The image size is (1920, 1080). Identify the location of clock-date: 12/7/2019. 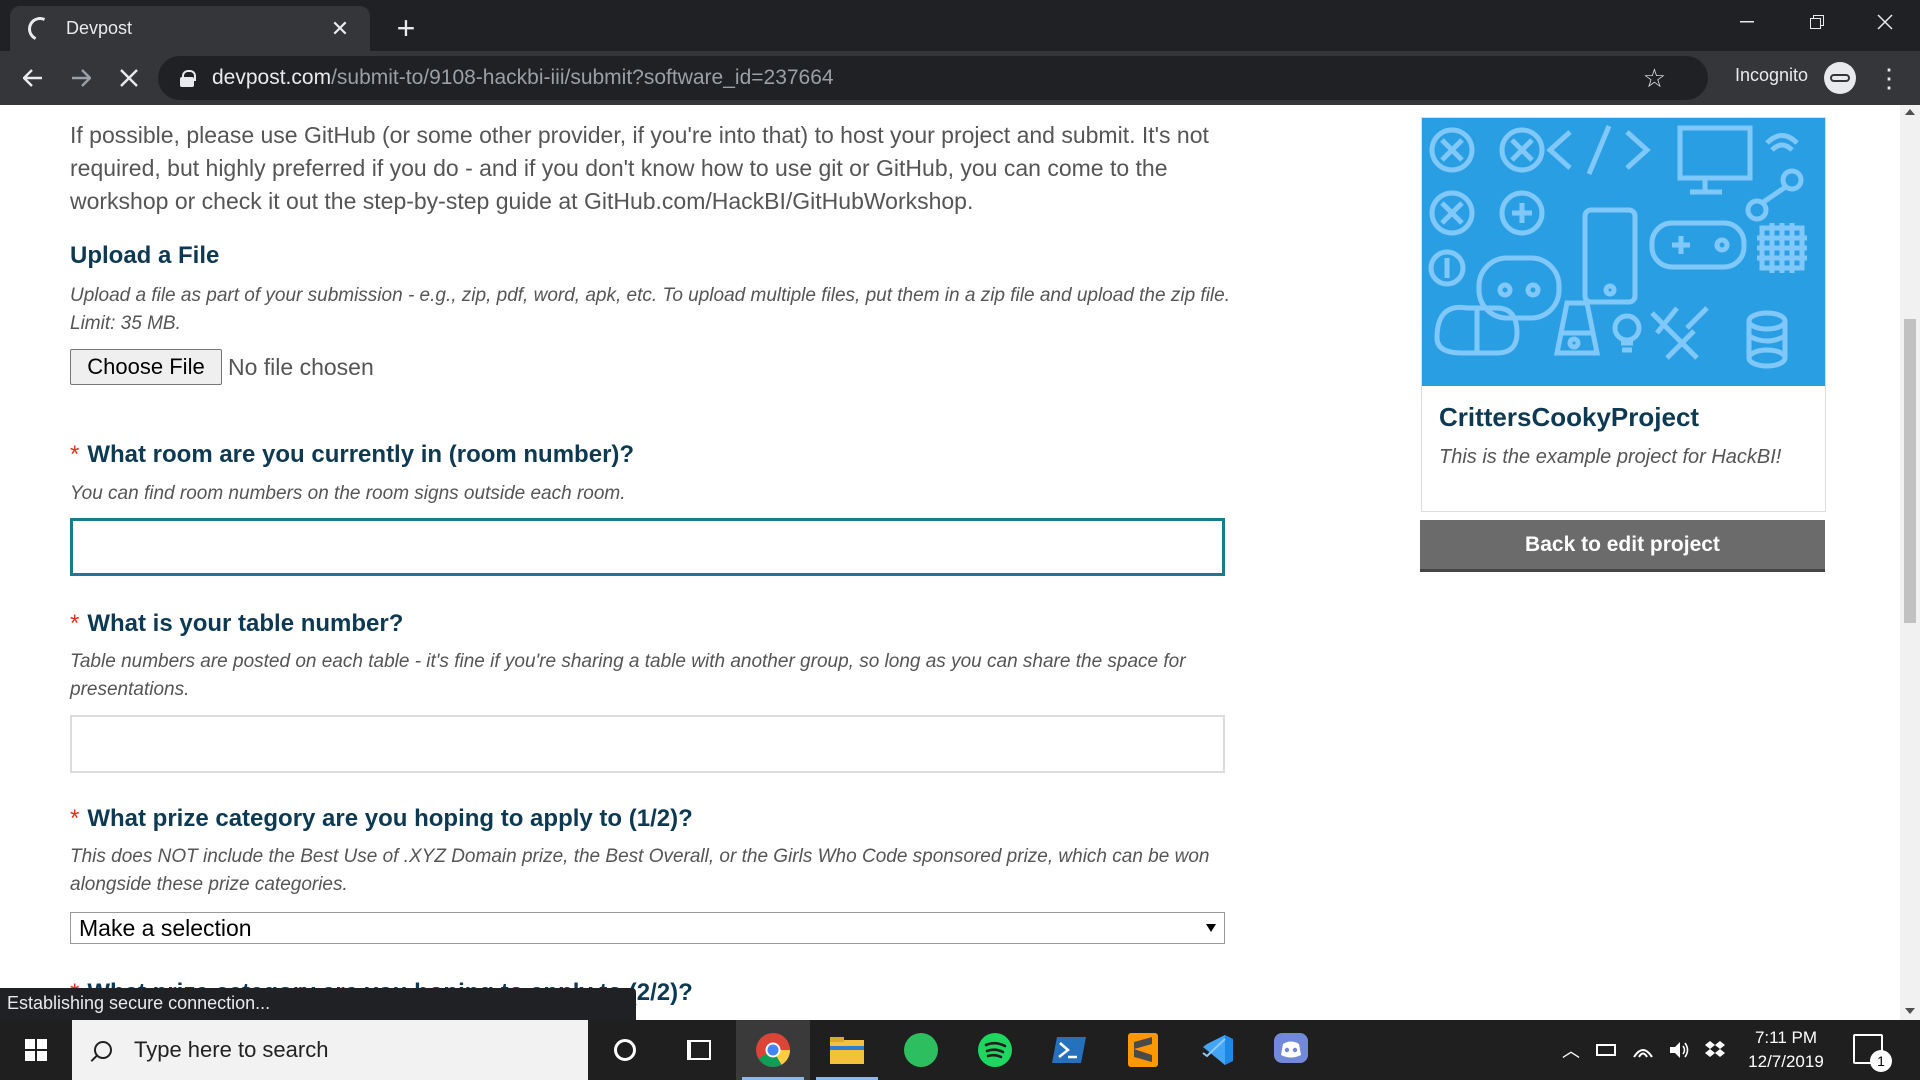
(1786, 1061).